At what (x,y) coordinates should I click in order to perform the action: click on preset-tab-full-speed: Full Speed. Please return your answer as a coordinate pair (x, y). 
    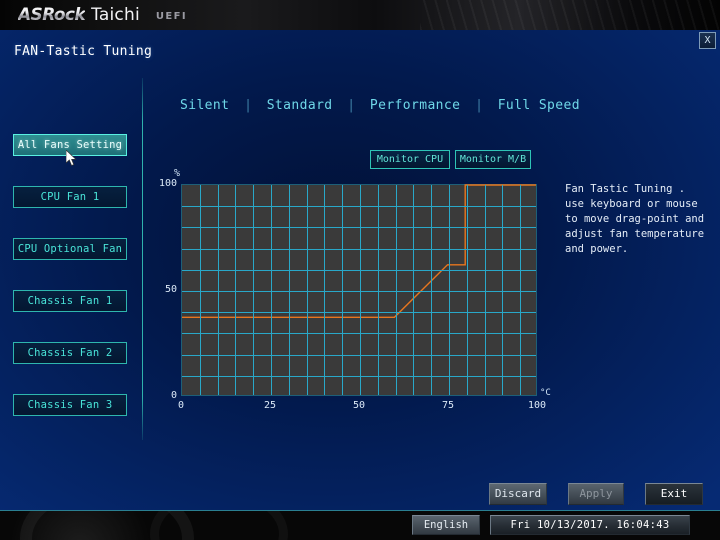
    Looking at the image, I should click on (539, 105).